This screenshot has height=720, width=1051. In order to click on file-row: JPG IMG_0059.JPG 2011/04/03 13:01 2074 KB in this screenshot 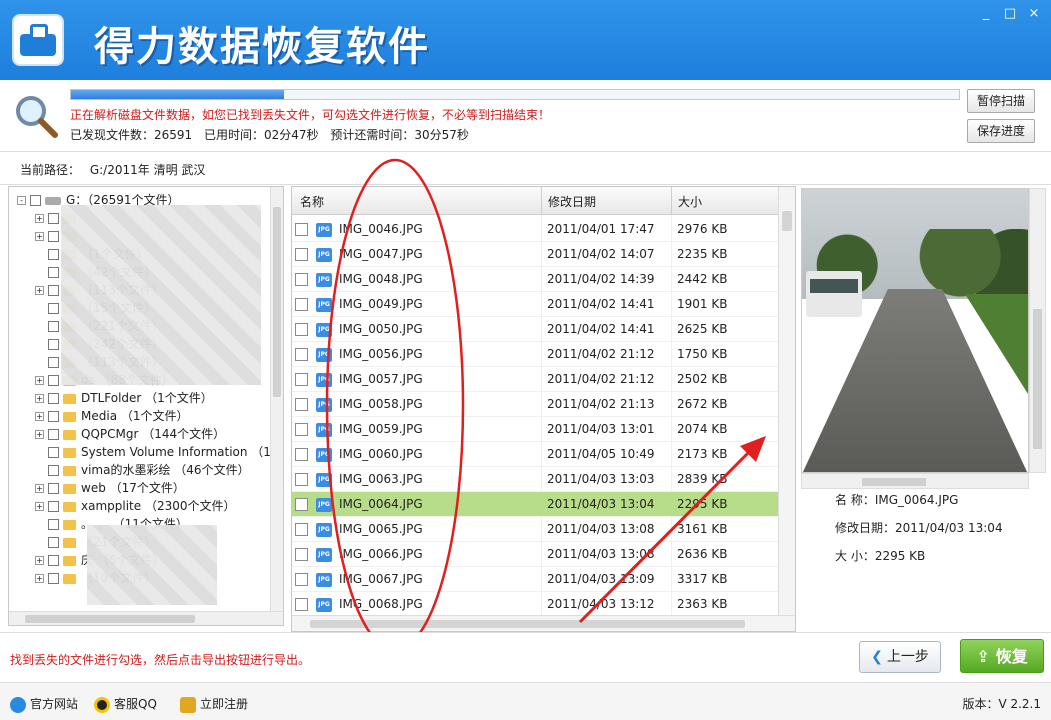, I will do `click(535, 429)`.